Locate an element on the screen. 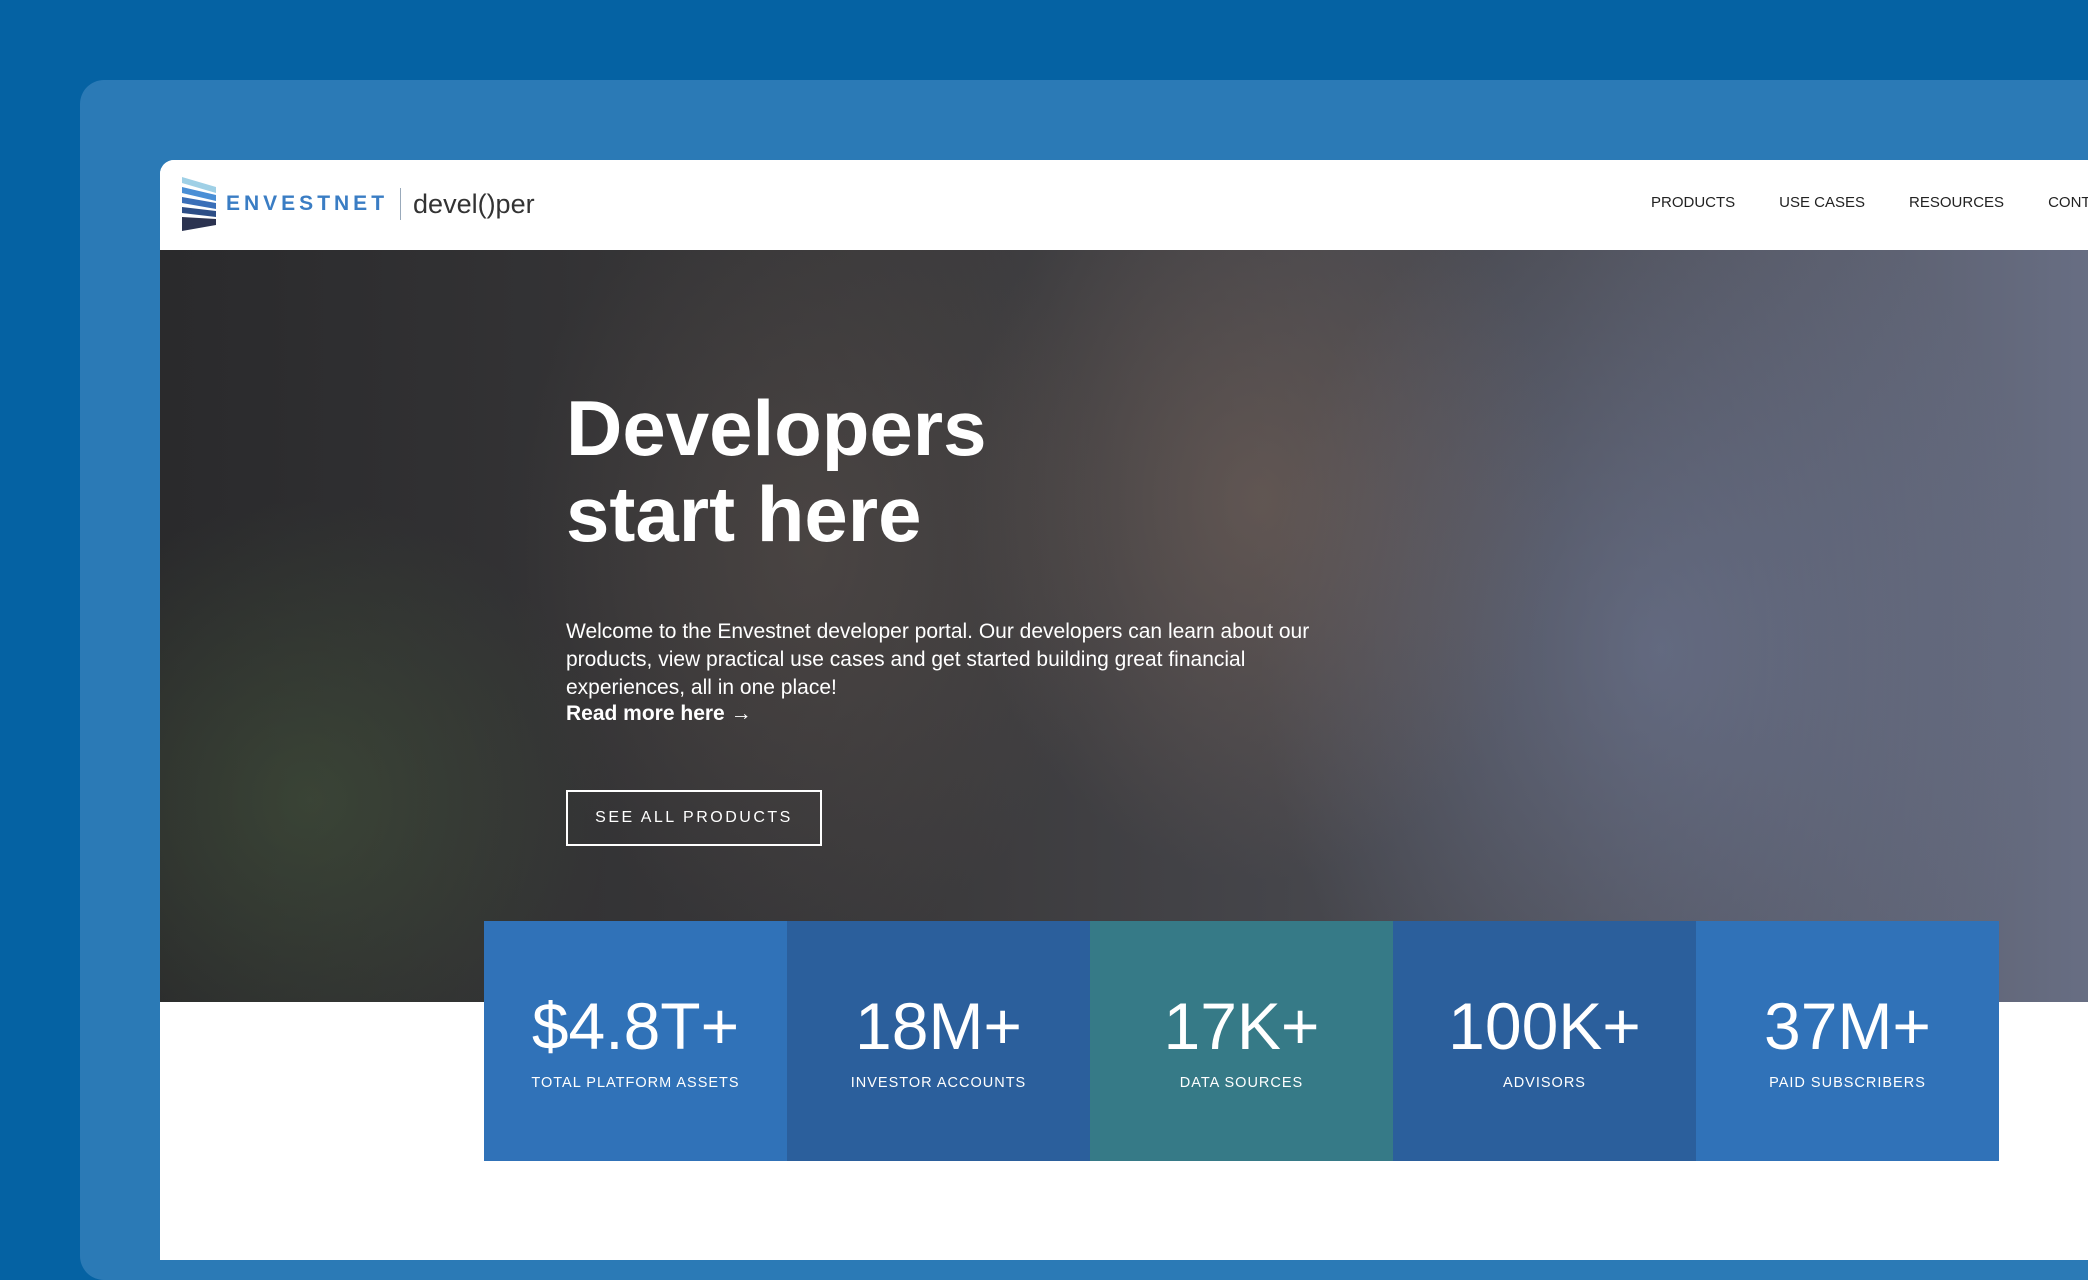 The image size is (2088, 1280). stat-label: DATA SOURCES is located at coordinates (1241, 1083).